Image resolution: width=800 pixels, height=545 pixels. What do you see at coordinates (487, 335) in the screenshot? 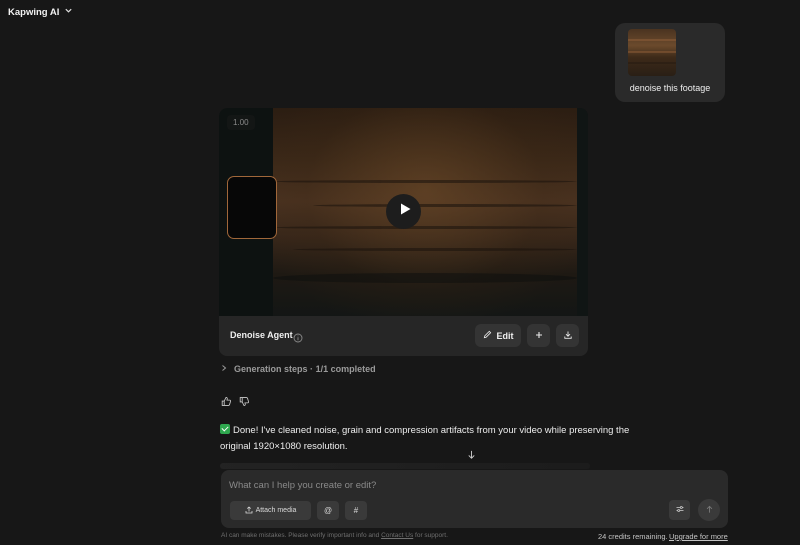
I see `pencil-icon` at bounding box center [487, 335].